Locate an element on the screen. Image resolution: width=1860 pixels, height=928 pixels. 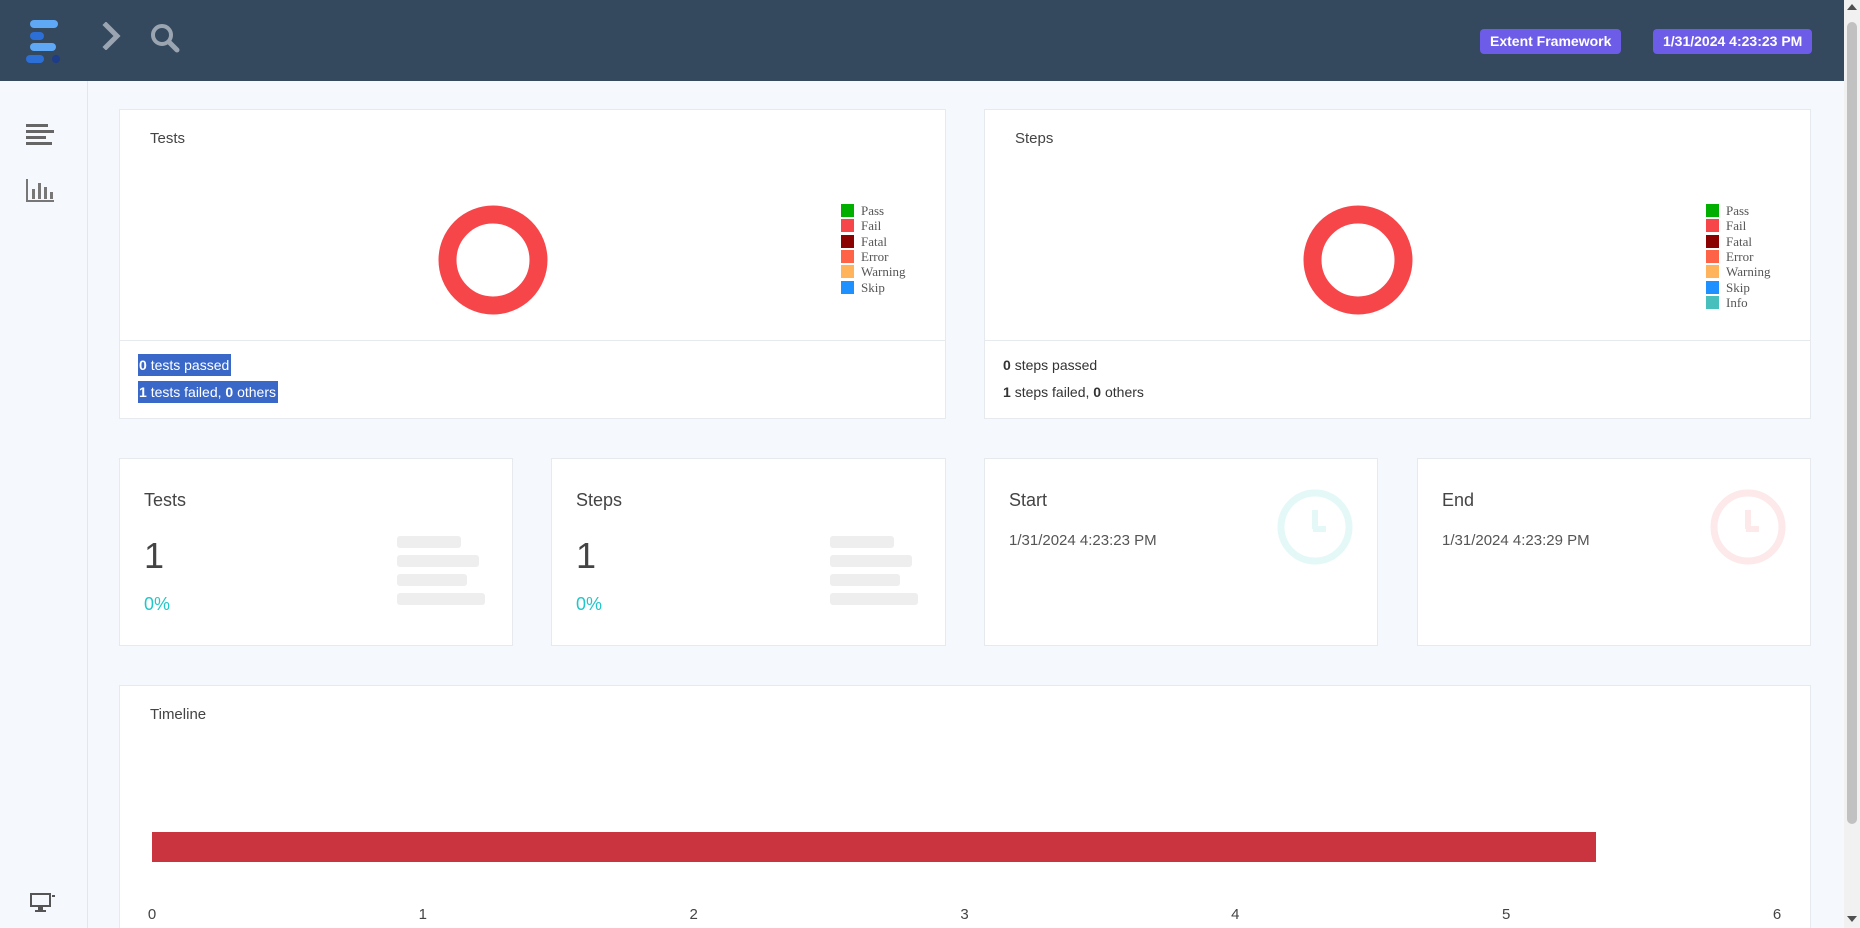
tests-failed-text: tests failed, is located at coordinates (186, 392).